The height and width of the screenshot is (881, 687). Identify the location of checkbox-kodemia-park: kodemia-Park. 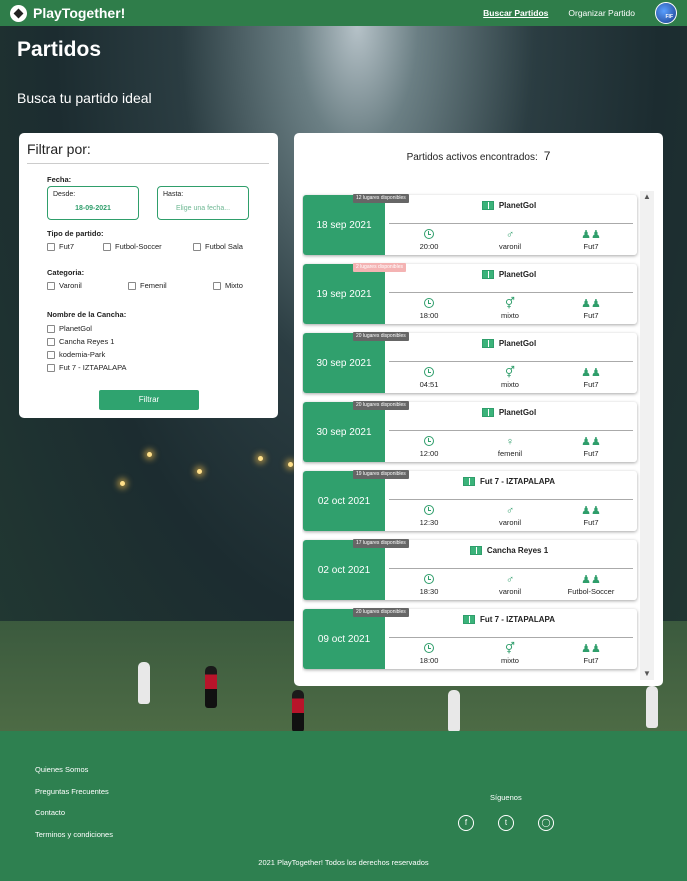
(76, 354).